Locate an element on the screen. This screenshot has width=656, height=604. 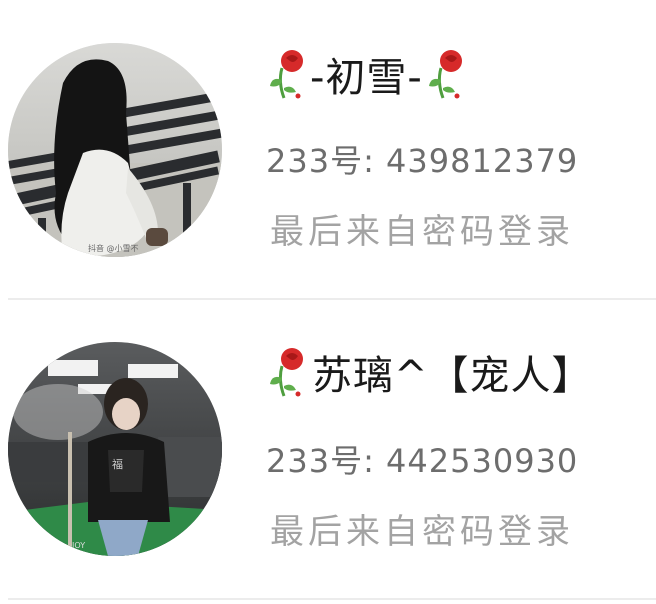
svg-text: 福 is located at coordinates (117, 464).